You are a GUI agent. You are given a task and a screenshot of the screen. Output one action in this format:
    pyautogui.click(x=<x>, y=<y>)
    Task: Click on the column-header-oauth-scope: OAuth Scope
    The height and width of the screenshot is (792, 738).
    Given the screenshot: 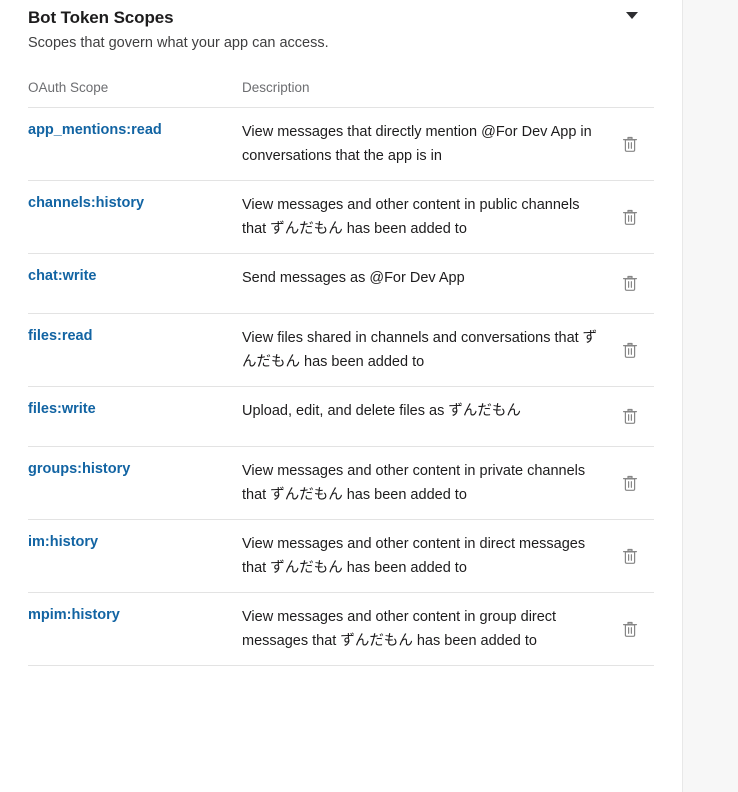 What is the action you would take?
    pyautogui.click(x=68, y=87)
    